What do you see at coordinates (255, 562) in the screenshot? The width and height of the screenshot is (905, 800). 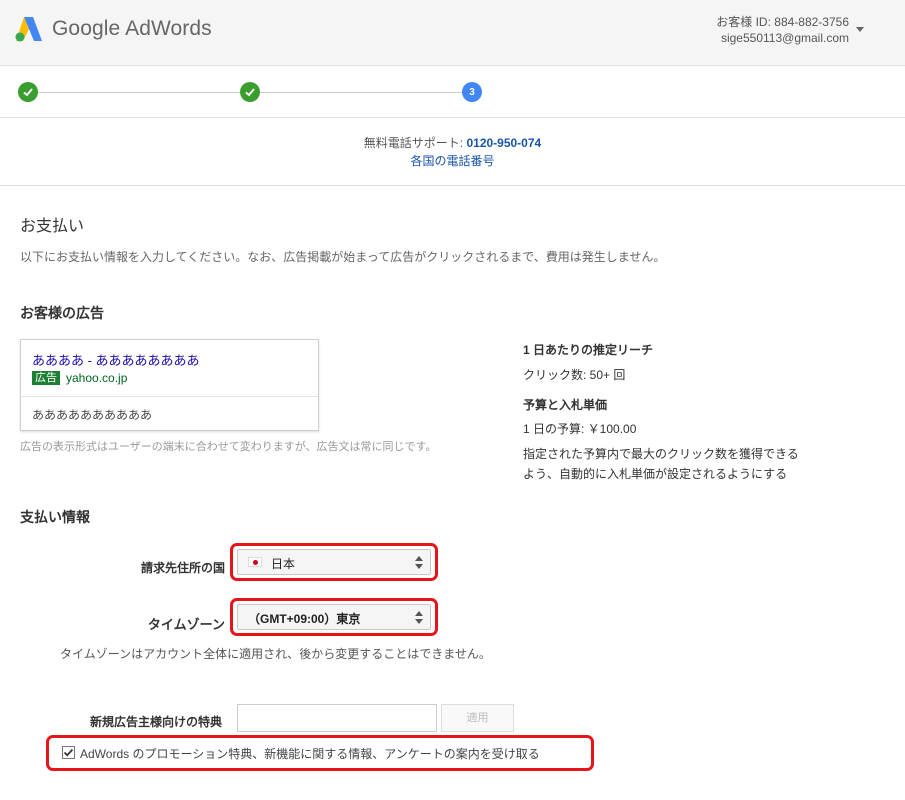 I see `japan-flag-icon` at bounding box center [255, 562].